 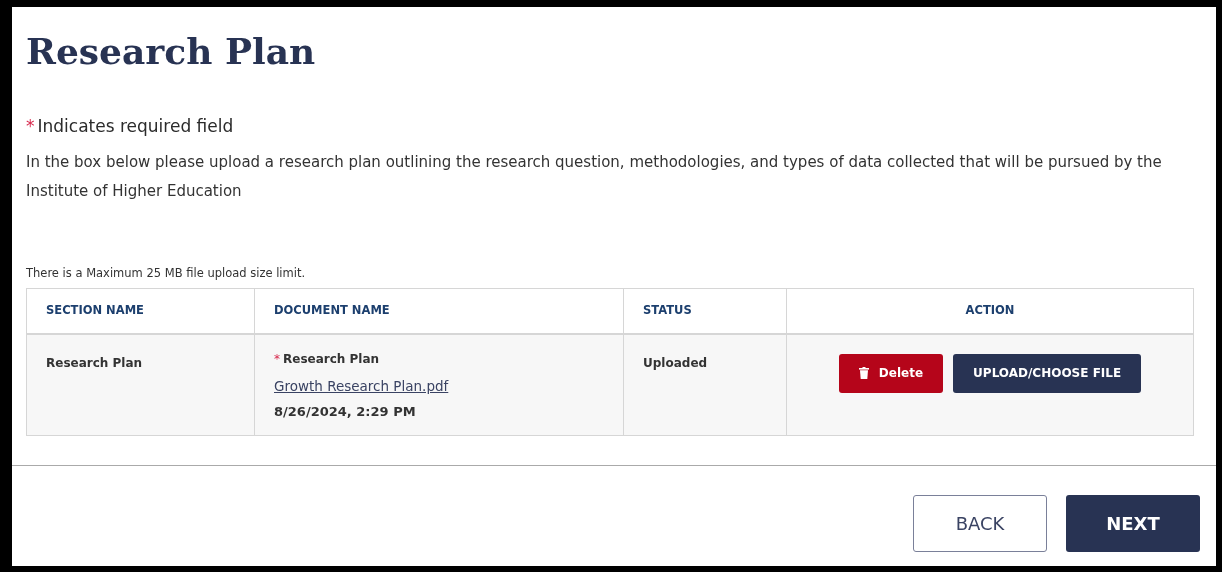 What do you see at coordinates (891, 373) in the screenshot?
I see `delete-button: Delete` at bounding box center [891, 373].